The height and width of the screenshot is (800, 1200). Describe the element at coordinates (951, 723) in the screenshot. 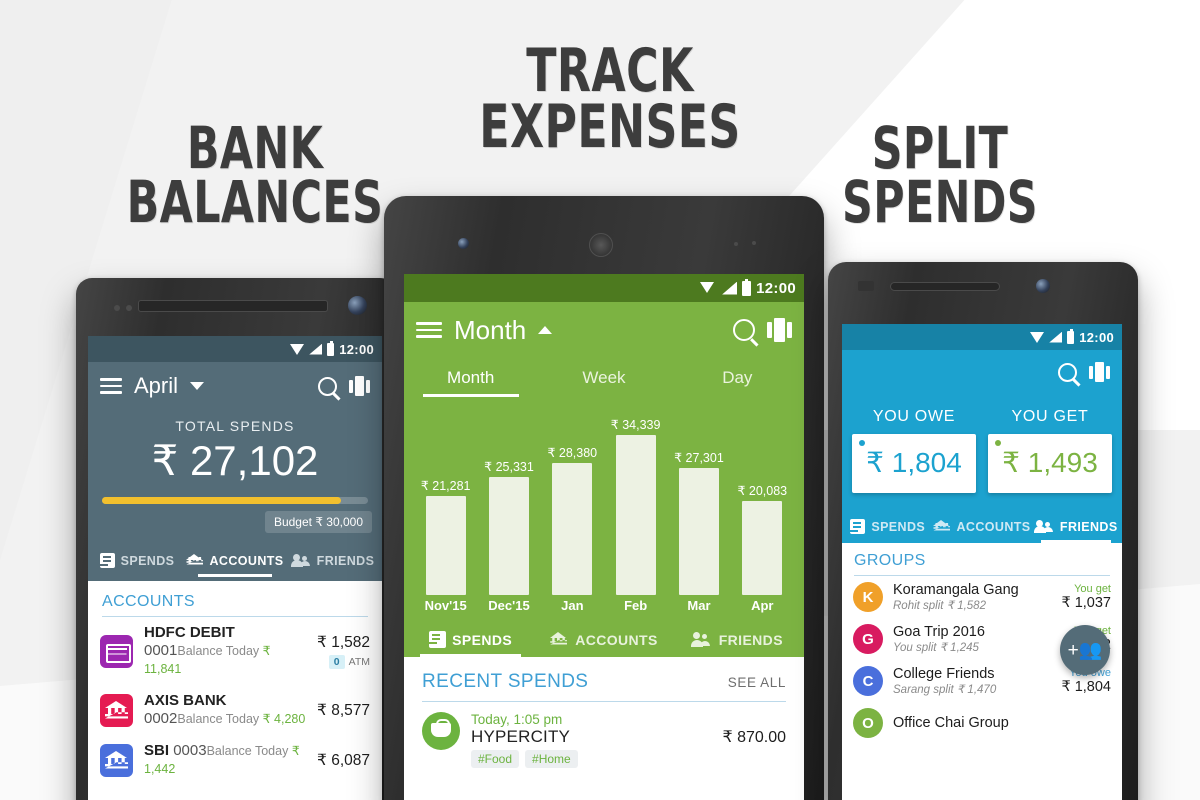

I see `group-name: Office Chai Group` at that location.